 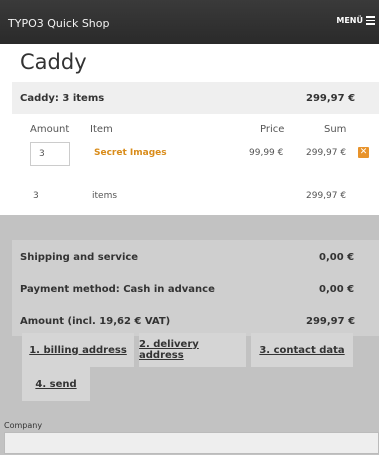 I want to click on shipping-row: Shipping and service 0,00 €, so click(x=195, y=256).